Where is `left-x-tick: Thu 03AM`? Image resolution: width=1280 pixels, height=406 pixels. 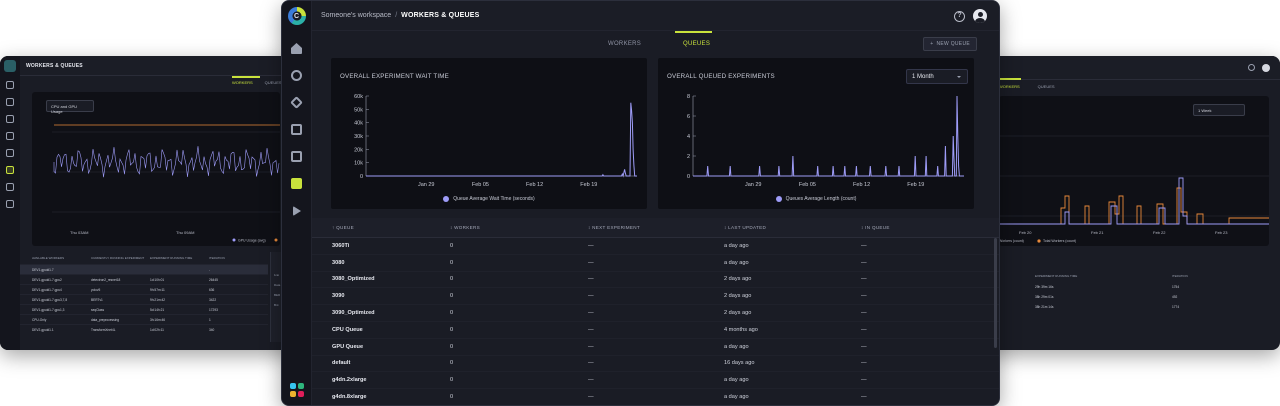
left-x-tick: Thu 03AM is located at coordinates (79, 232).